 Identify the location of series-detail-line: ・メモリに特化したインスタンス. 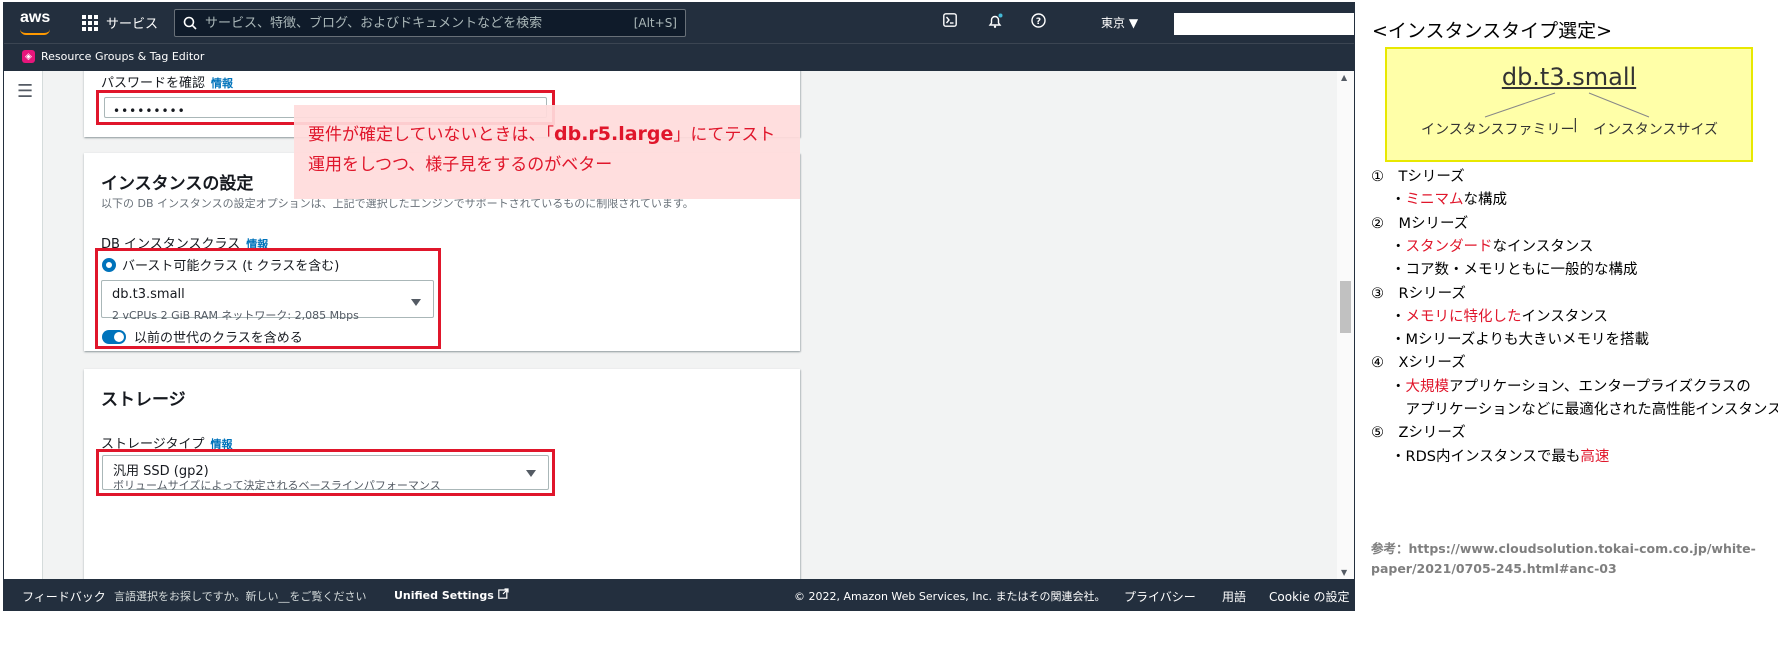
(1499, 315).